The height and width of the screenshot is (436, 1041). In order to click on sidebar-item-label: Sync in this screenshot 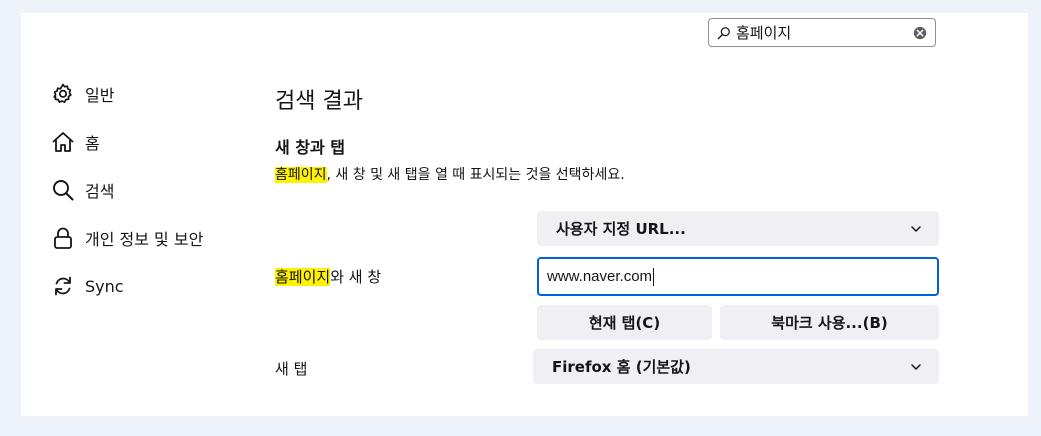, I will do `click(104, 286)`.